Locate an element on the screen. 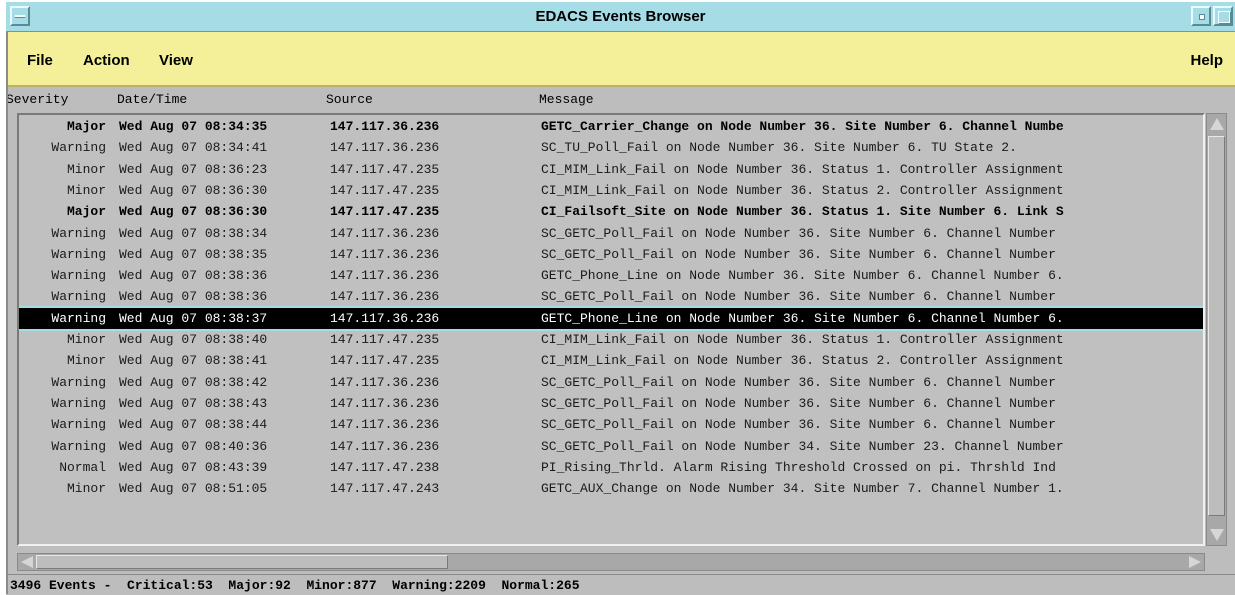  event-datetime: Wed Aug 07 08:34:41 is located at coordinates (193, 148).